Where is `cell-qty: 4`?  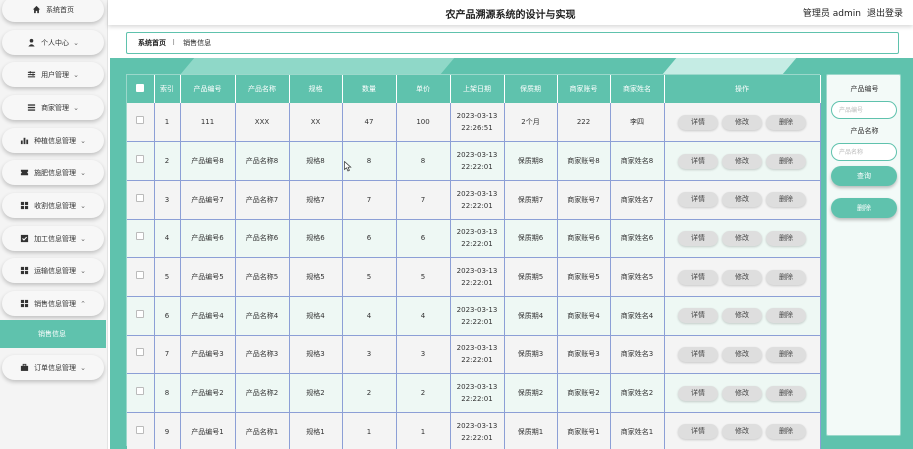
cell-qty: 4 is located at coordinates (369, 316).